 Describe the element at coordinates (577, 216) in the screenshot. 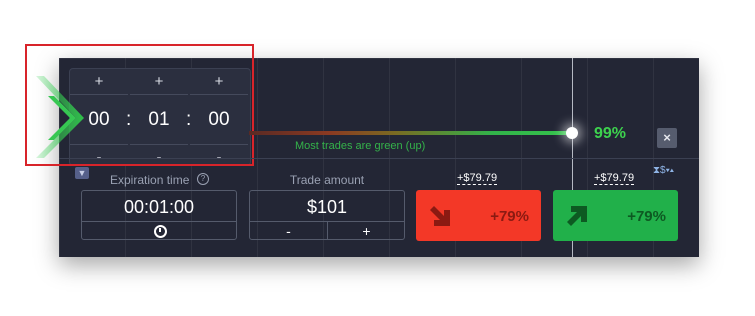

I see `arrow-up-right-icon` at that location.